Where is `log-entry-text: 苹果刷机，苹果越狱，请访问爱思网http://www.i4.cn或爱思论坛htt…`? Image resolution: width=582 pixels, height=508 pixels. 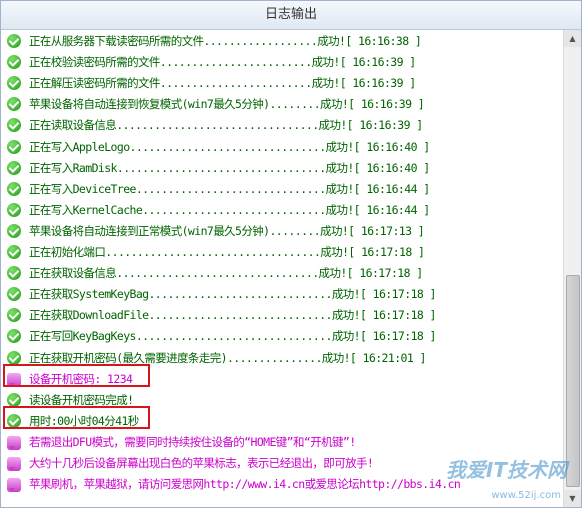 log-entry-text: 苹果刷机，苹果越狱，请访问爱思网http://www.i4.cn或爱思论坛htt… is located at coordinates (245, 484).